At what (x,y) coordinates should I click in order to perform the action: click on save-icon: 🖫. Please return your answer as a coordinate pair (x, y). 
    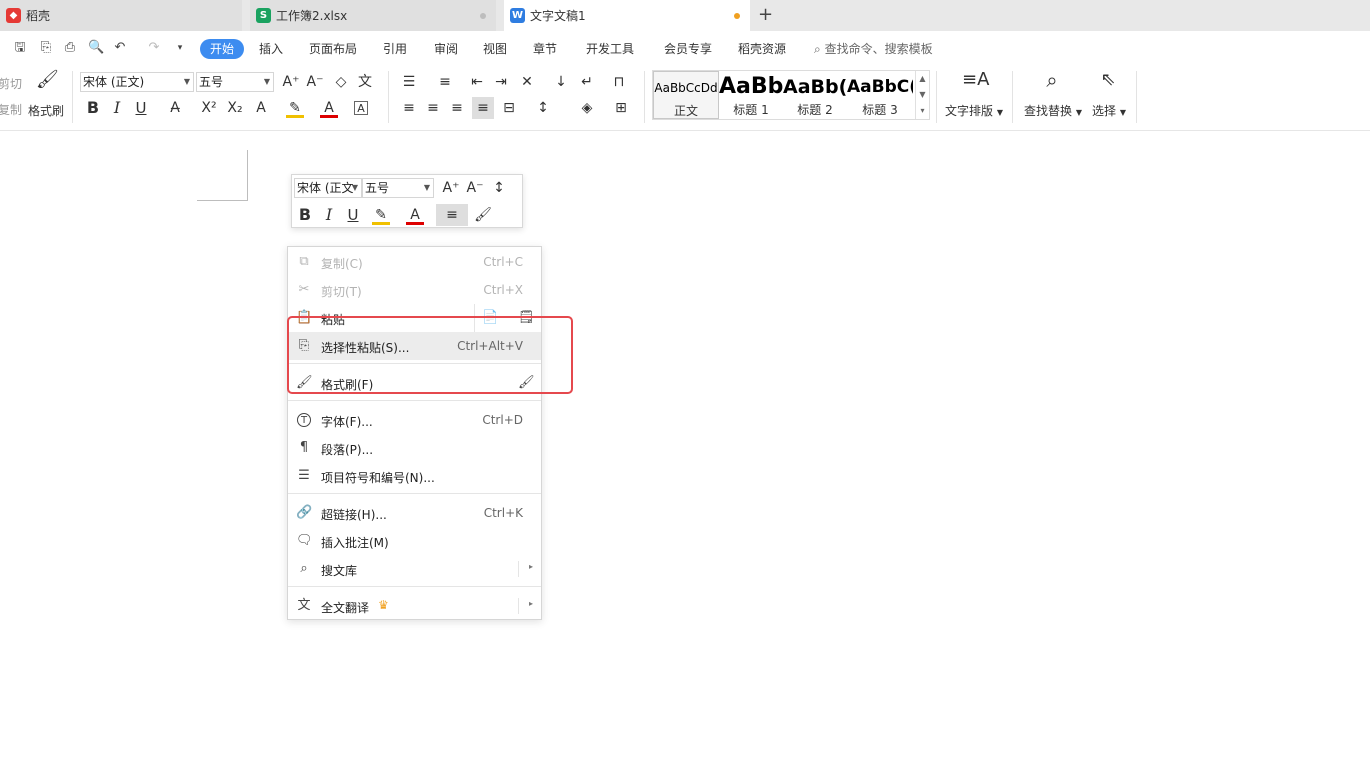
    Looking at the image, I should click on (20, 48).